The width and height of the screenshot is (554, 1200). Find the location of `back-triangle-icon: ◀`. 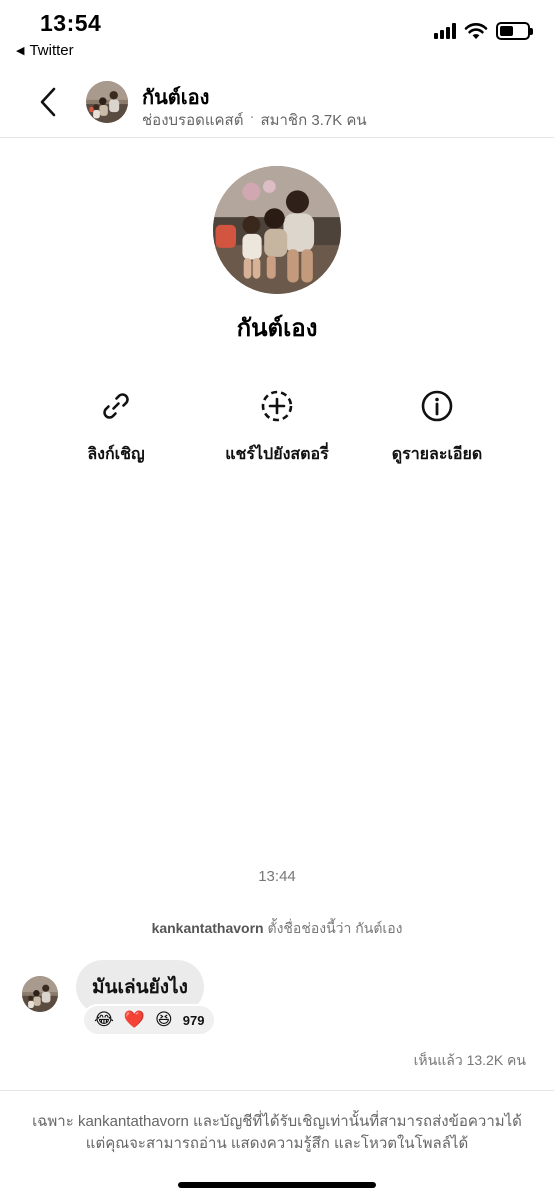

back-triangle-icon: ◀ is located at coordinates (20, 51).